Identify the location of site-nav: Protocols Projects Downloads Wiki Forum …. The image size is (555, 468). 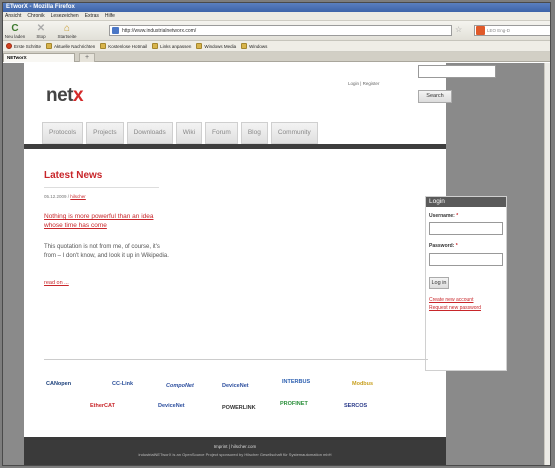
(180, 133).